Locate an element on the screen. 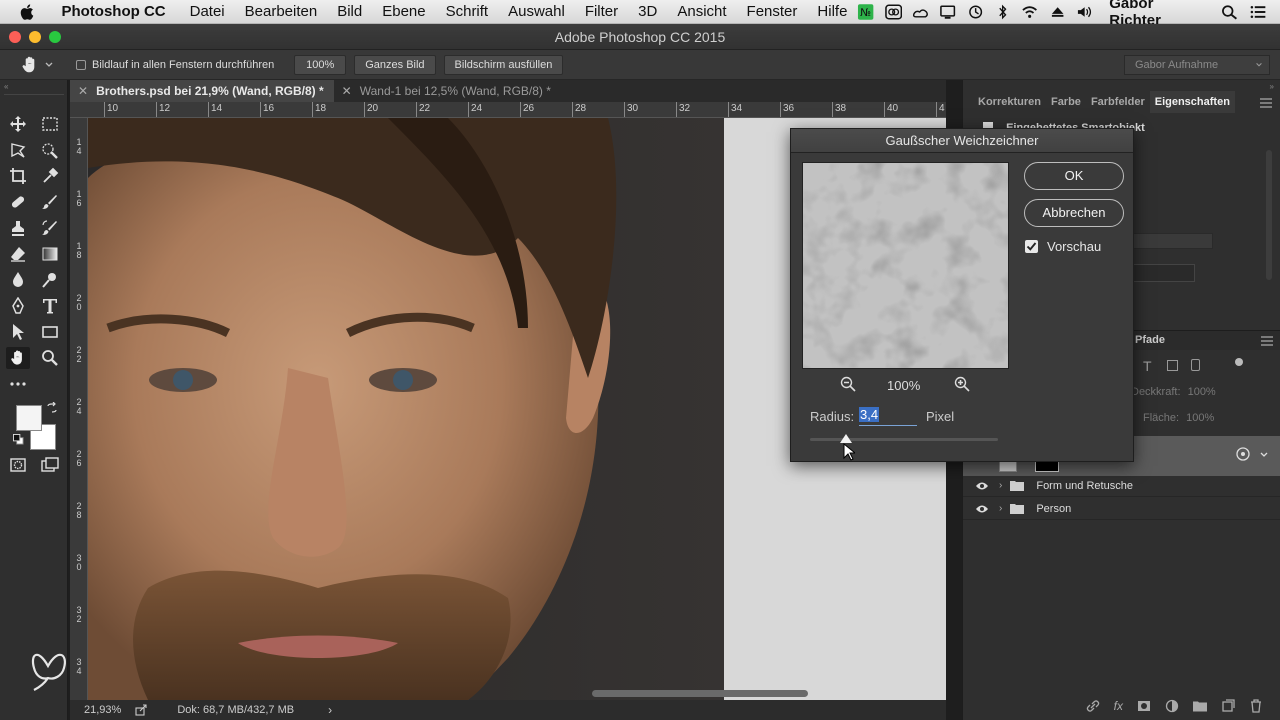 This screenshot has height=720, width=1280. properties-scrollbar is located at coordinates (1269, 215).